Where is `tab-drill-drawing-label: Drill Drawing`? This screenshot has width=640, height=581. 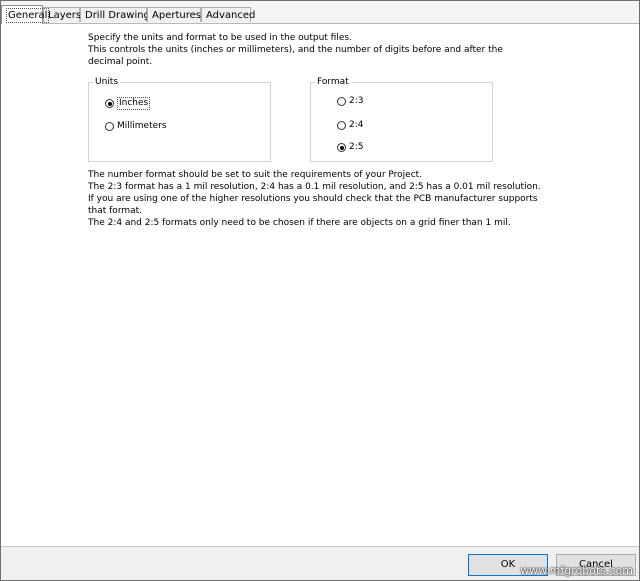
tab-drill-drawing-label: Drill Drawing is located at coordinates (117, 15).